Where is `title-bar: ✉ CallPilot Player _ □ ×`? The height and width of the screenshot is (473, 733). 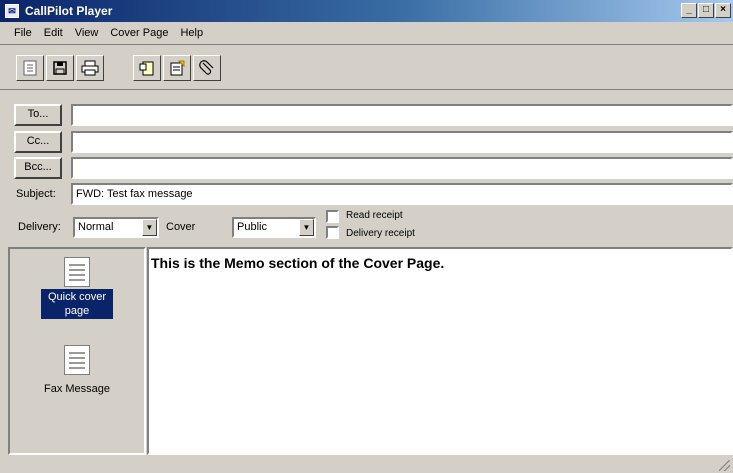
title-bar: ✉ CallPilot Player _ □ × is located at coordinates (366, 11).